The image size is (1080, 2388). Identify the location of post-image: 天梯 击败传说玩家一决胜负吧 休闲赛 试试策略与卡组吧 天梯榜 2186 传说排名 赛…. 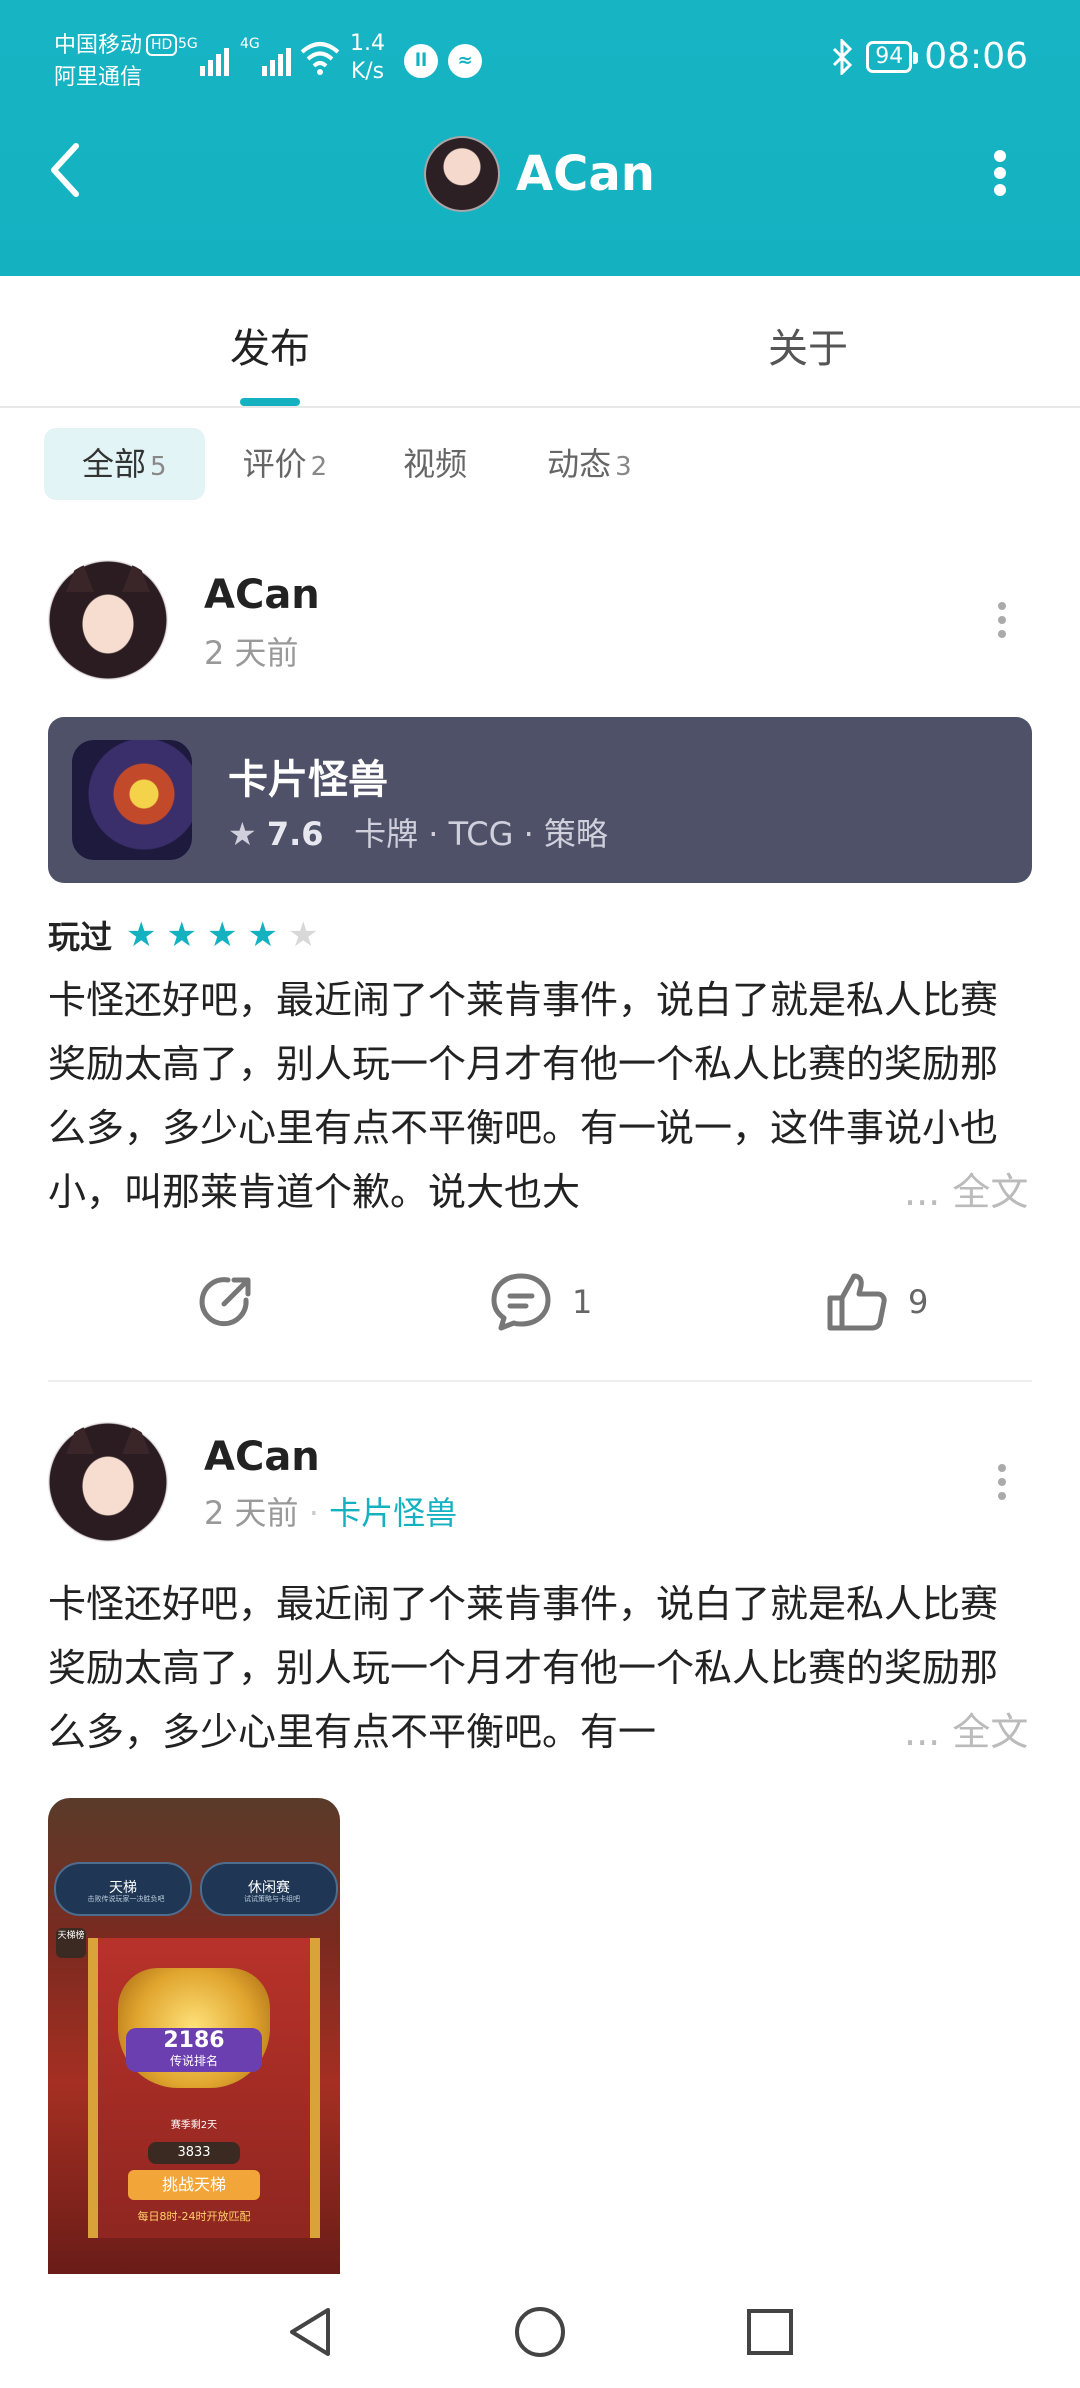
(194, 2036).